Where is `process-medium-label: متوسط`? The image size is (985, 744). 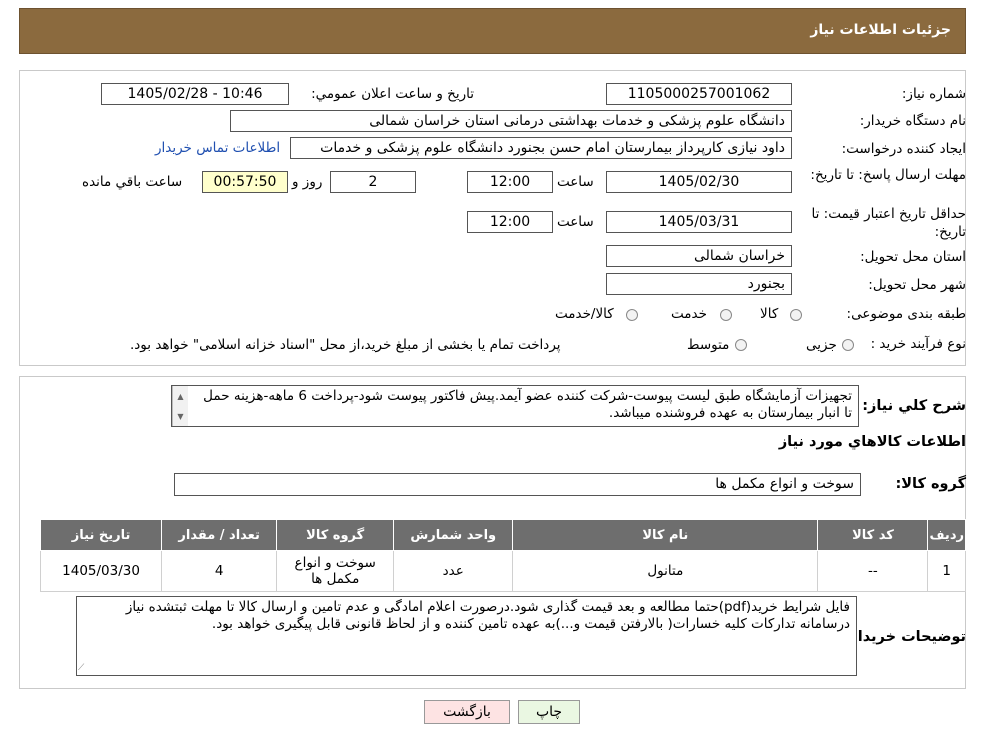
process-medium-label: متوسط is located at coordinates (708, 345).